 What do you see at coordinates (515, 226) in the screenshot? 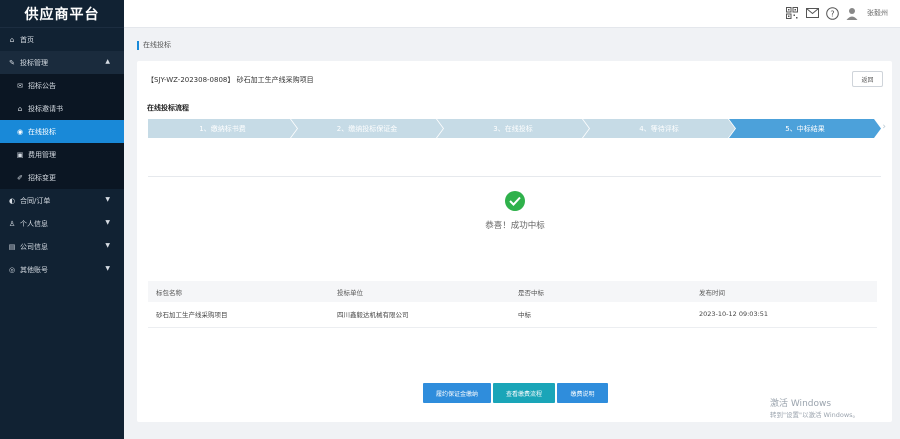
I see `success-message: 恭喜！成功中标` at bounding box center [515, 226].